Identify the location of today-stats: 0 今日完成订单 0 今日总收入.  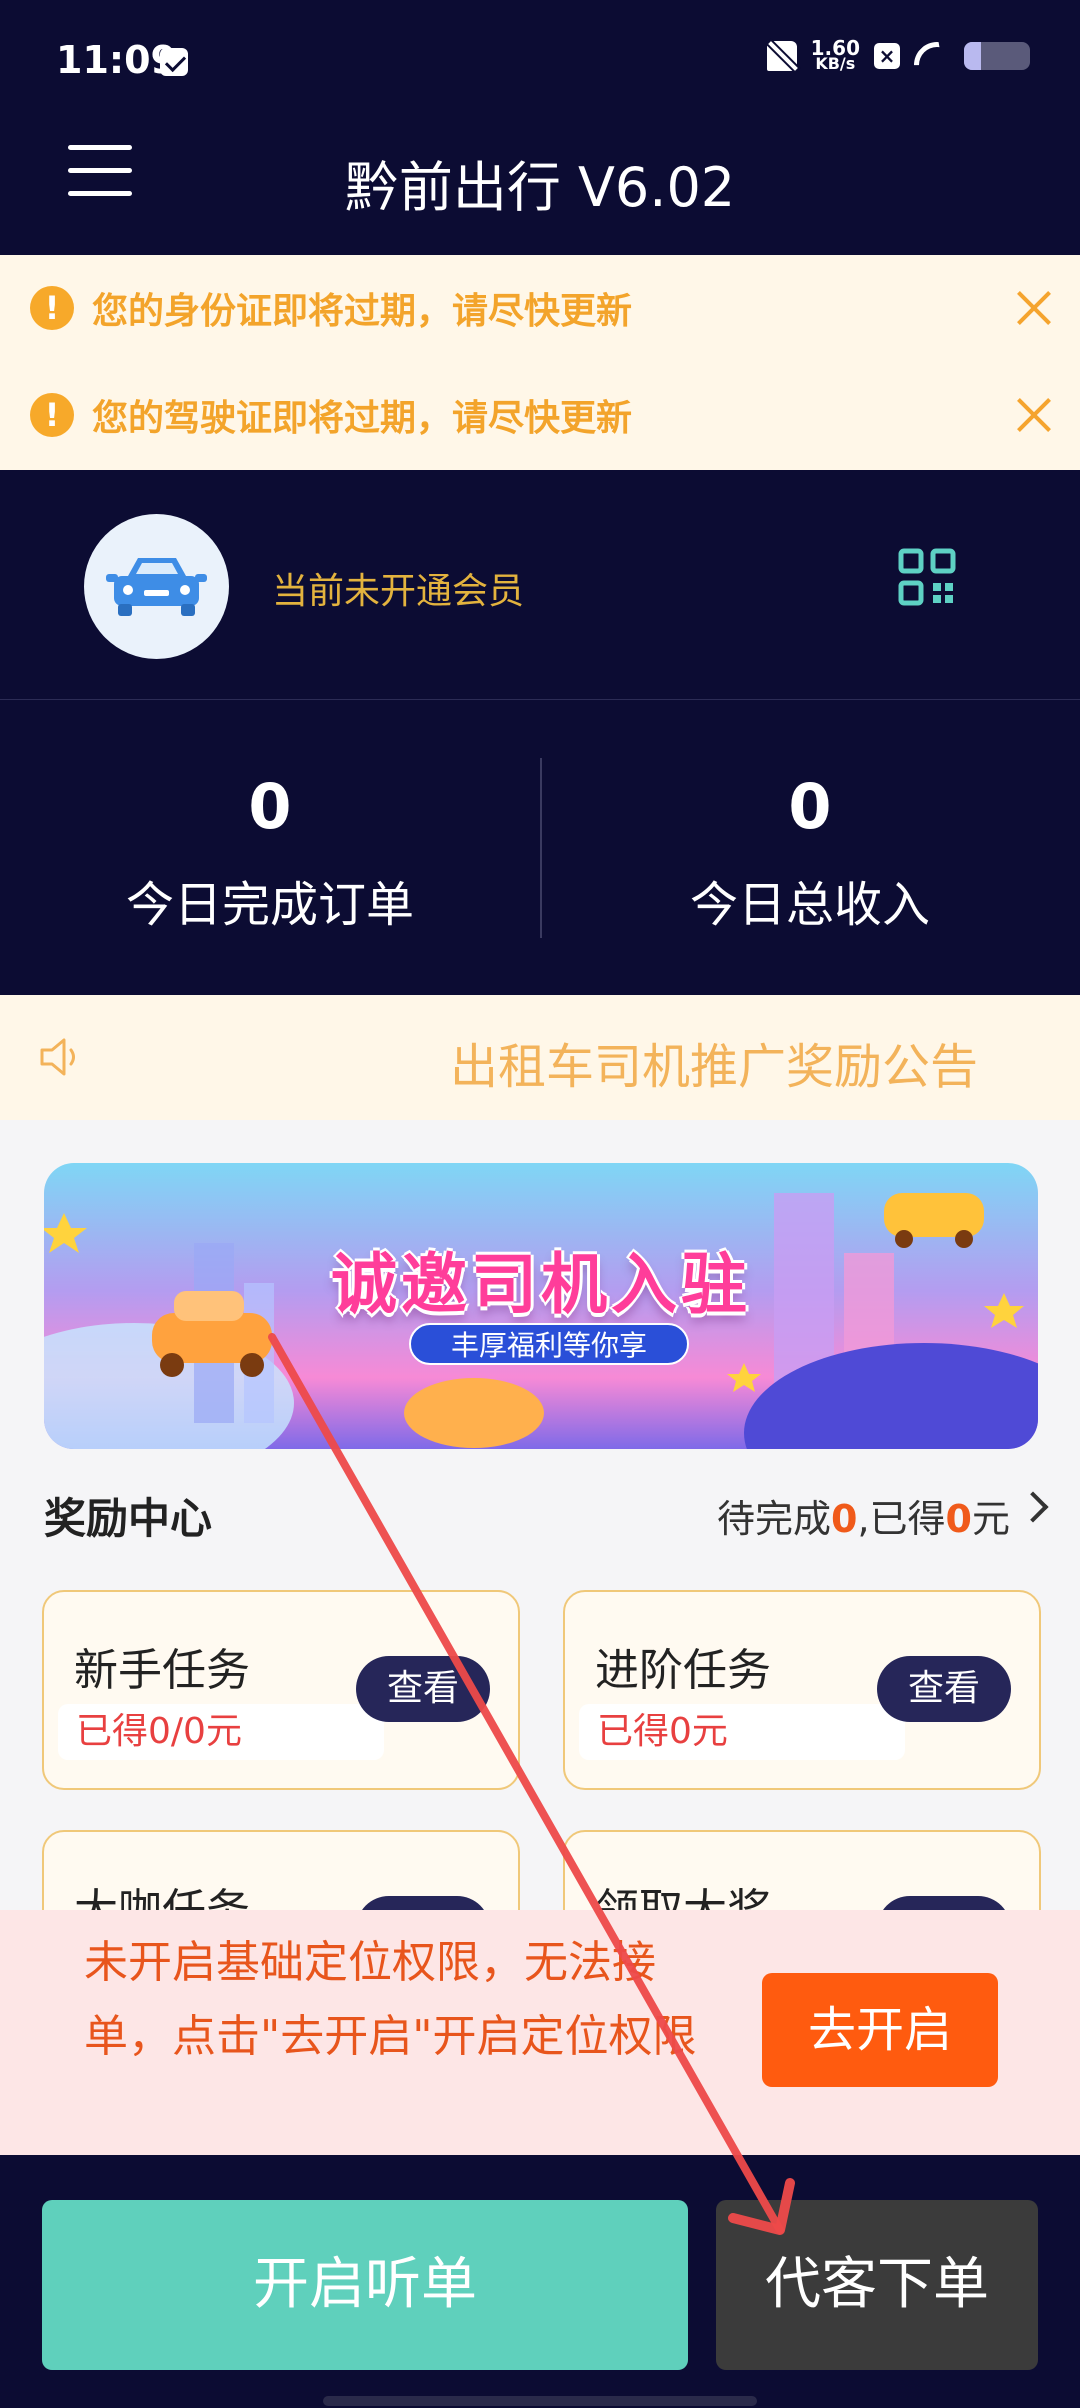
(540, 847).